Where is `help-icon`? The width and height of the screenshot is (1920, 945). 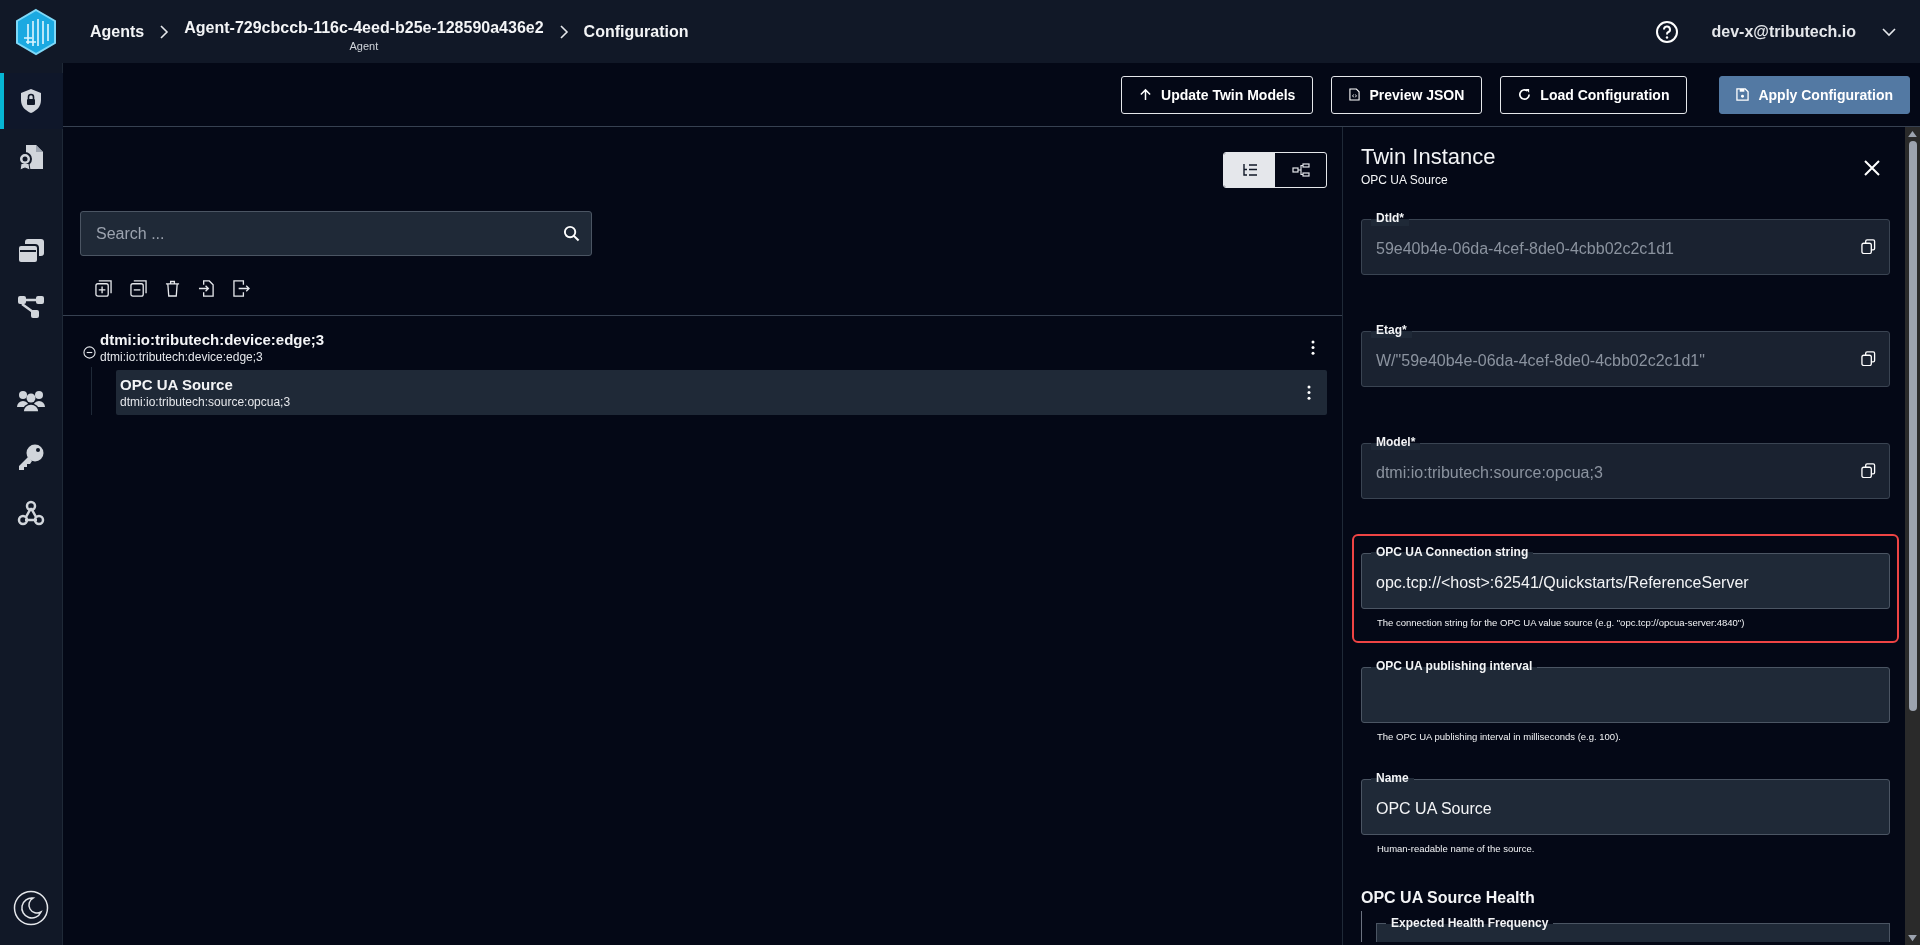
help-icon is located at coordinates (1667, 31).